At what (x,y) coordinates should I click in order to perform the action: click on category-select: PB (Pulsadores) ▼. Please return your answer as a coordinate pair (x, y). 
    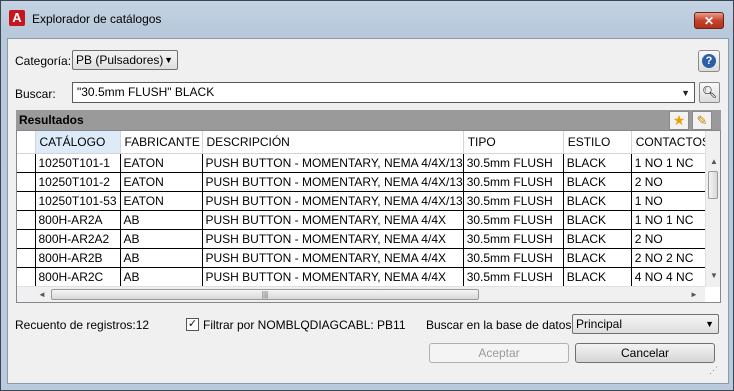
    Looking at the image, I should click on (125, 60).